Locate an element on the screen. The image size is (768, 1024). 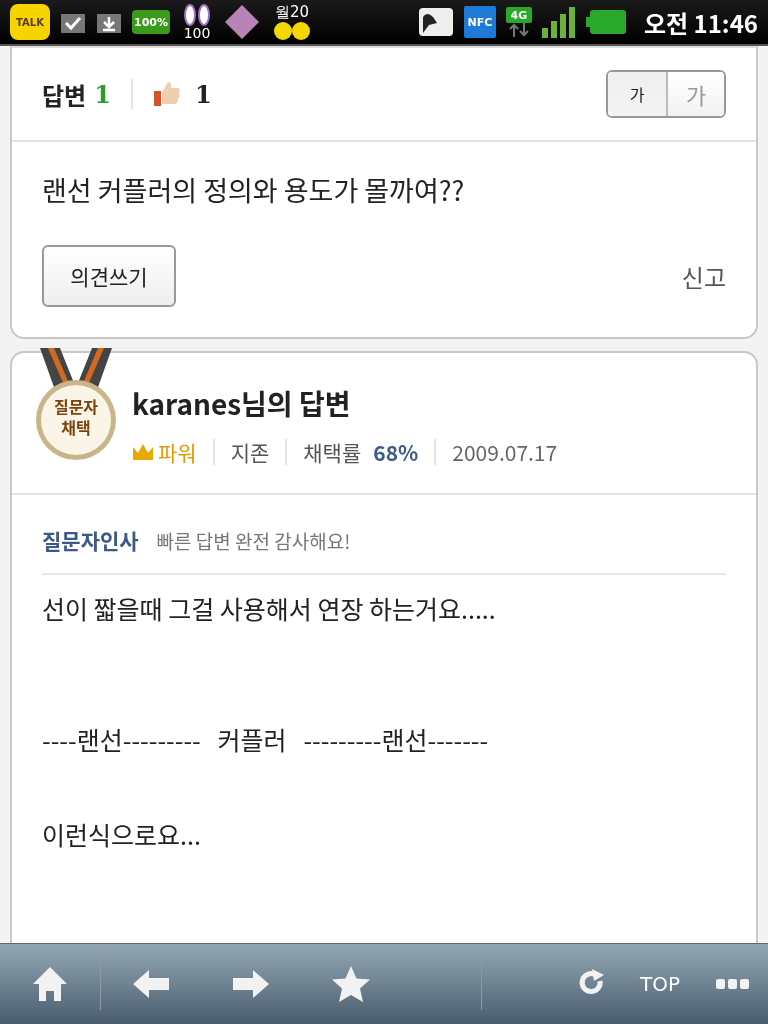
font-size-button: 가 is located at coordinates (637, 94).